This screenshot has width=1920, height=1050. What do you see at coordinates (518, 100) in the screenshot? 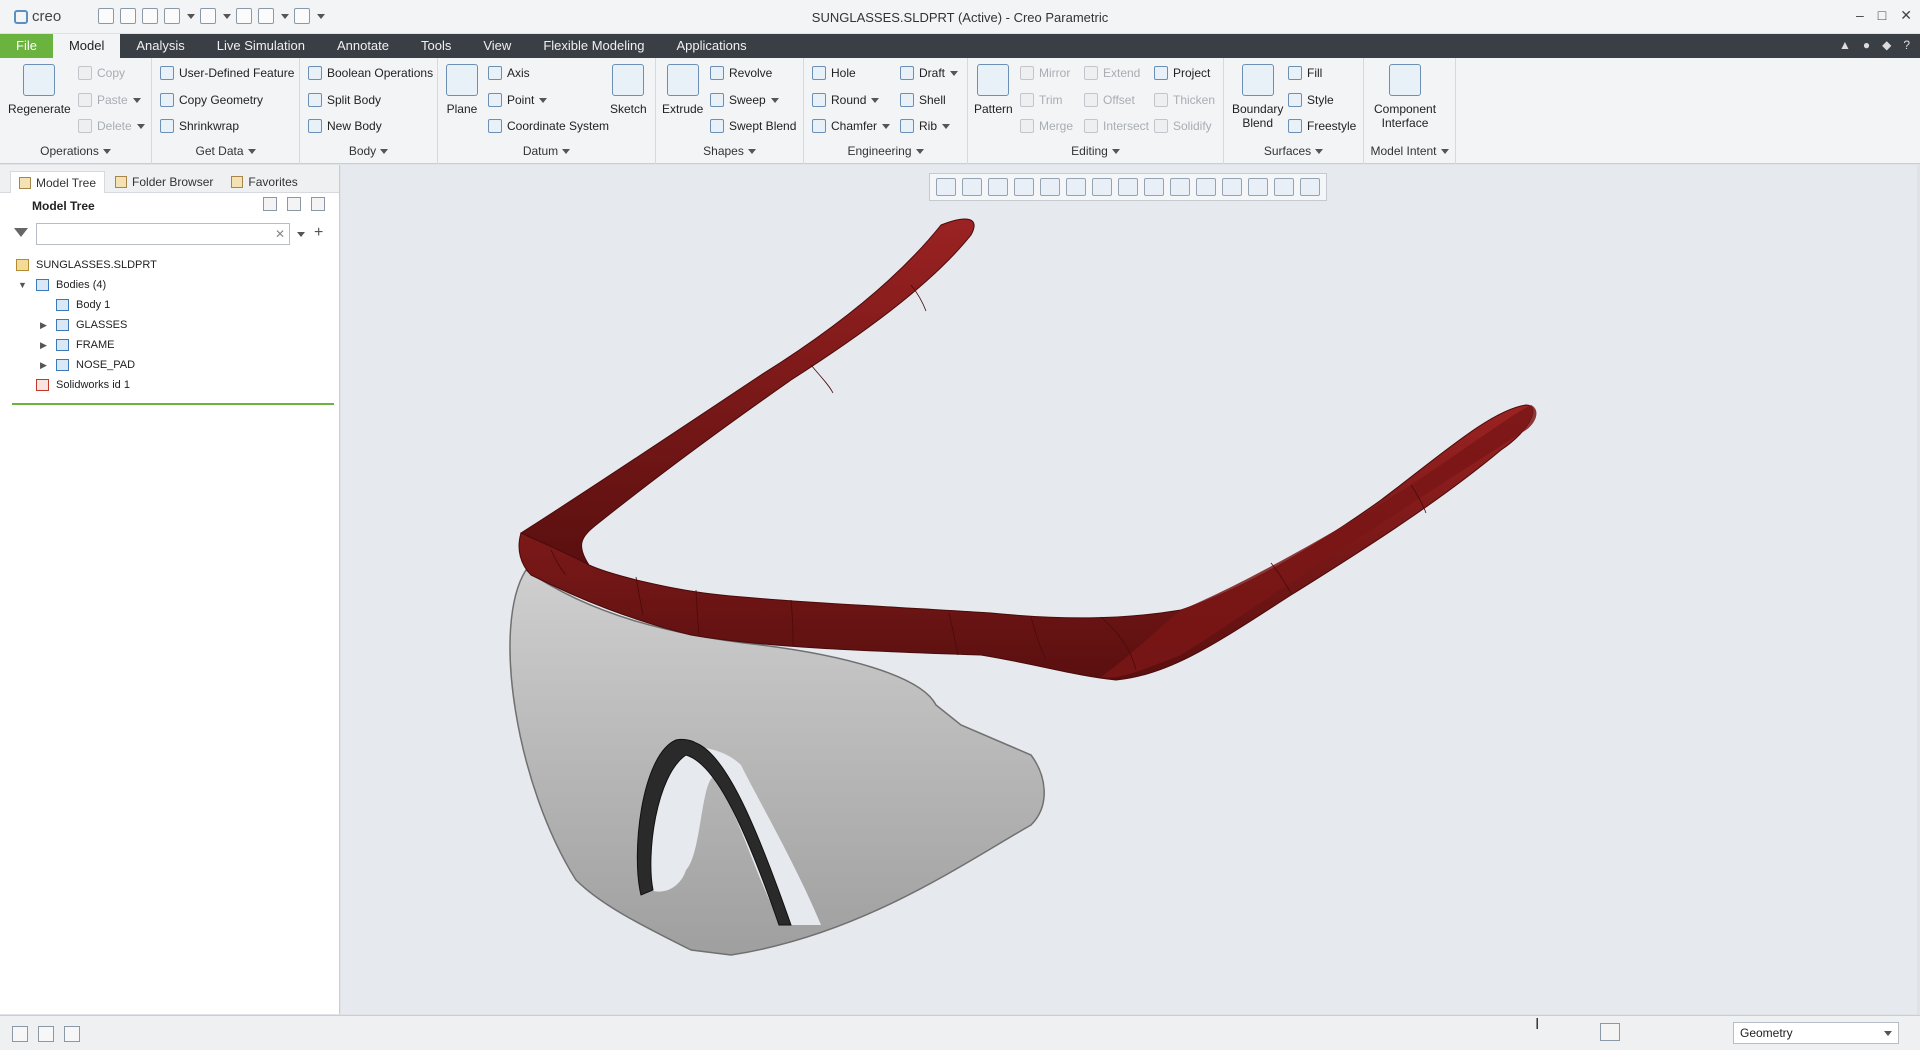
I see `point-button: Point` at bounding box center [518, 100].